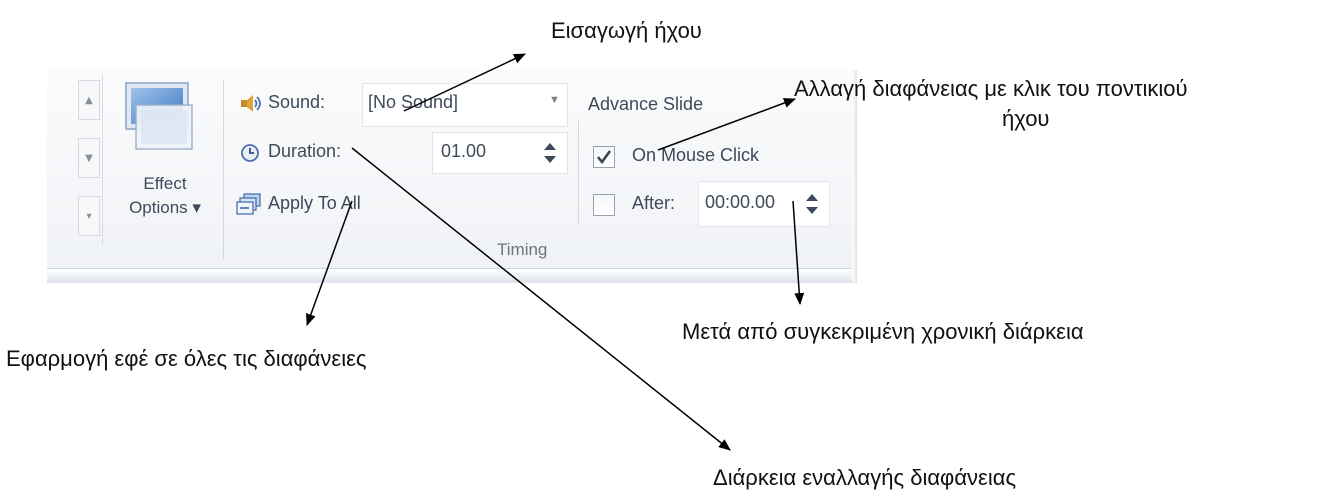 The width and height of the screenshot is (1342, 499). What do you see at coordinates (464, 82) in the screenshot?
I see `arrow-insert-sound` at bounding box center [464, 82].